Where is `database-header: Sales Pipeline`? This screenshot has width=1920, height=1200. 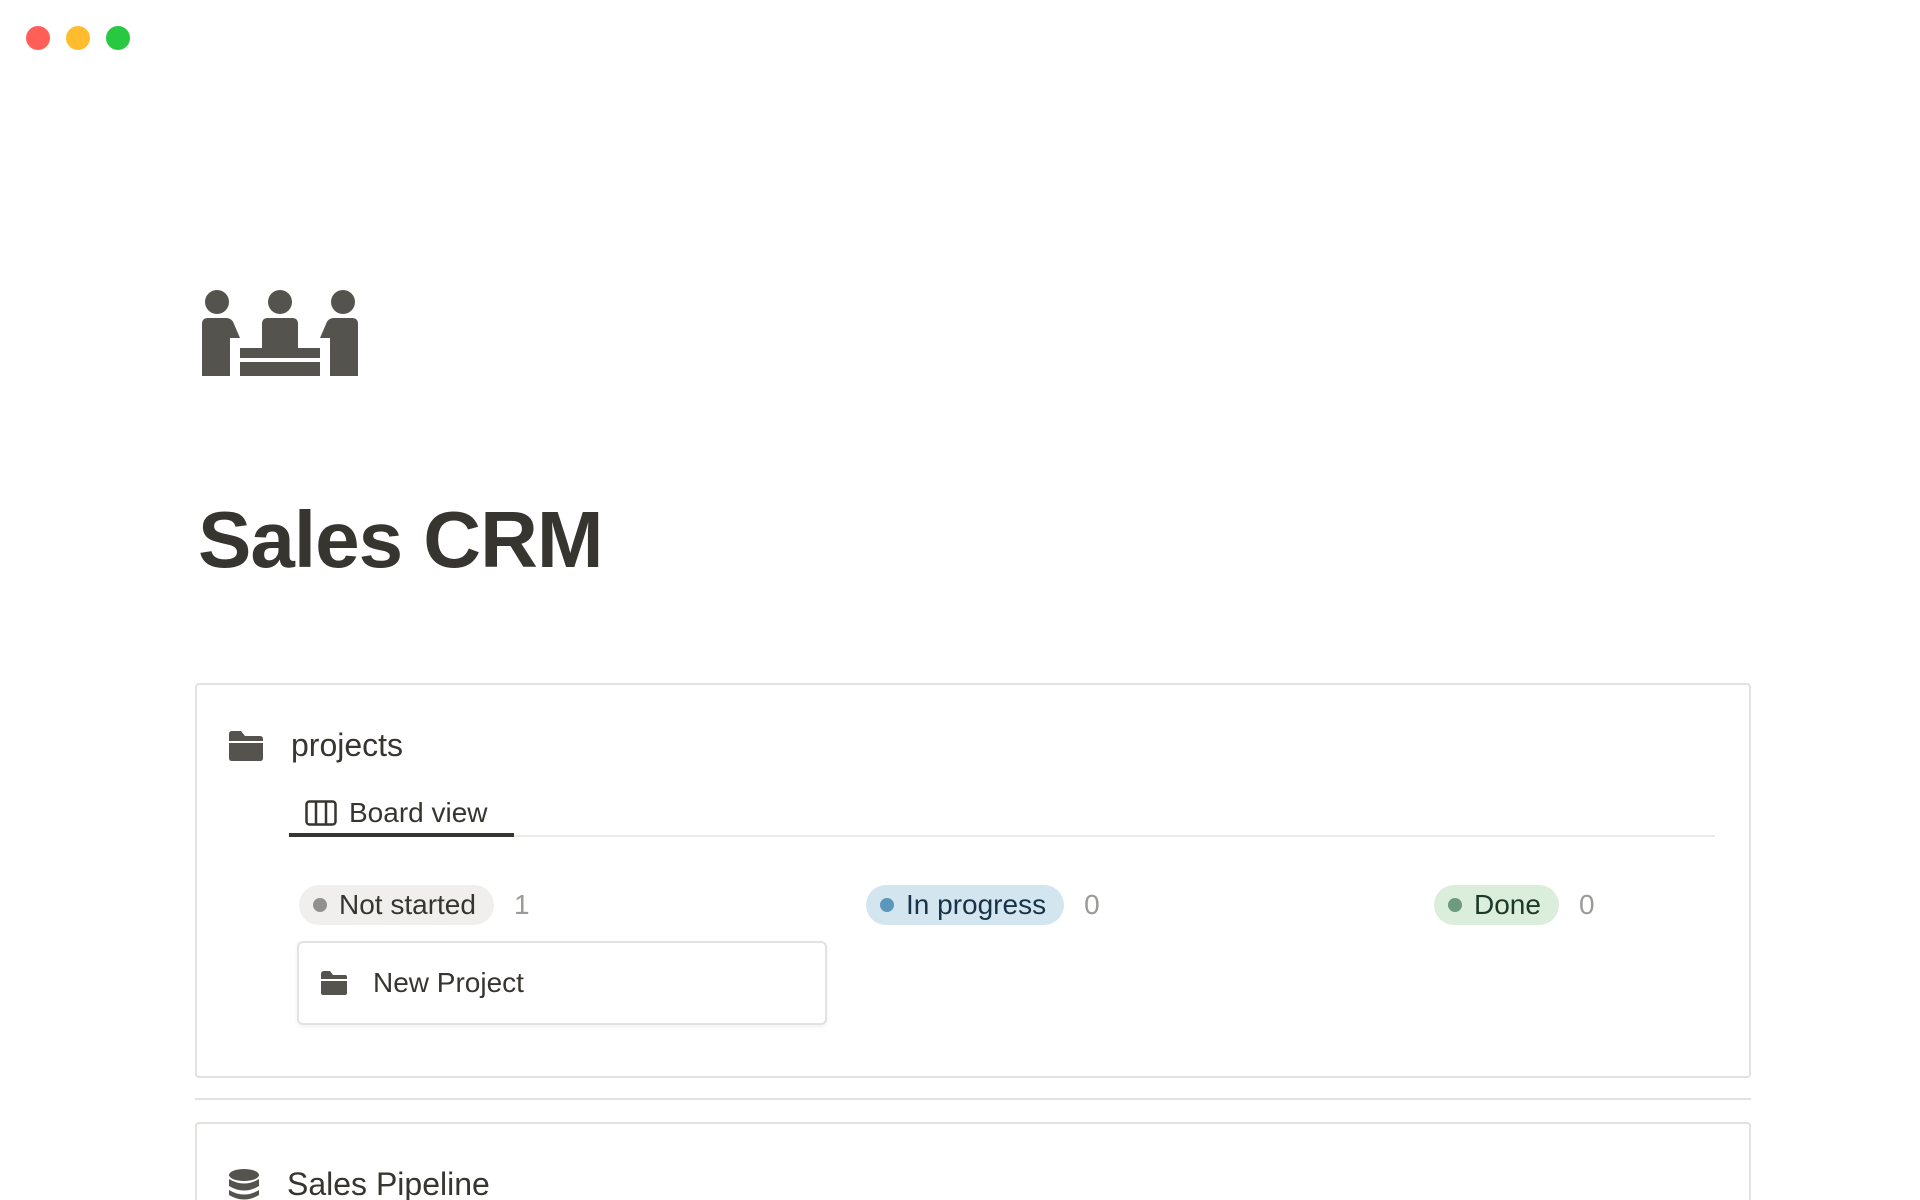
database-header: Sales Pipeline is located at coordinates (358, 1183).